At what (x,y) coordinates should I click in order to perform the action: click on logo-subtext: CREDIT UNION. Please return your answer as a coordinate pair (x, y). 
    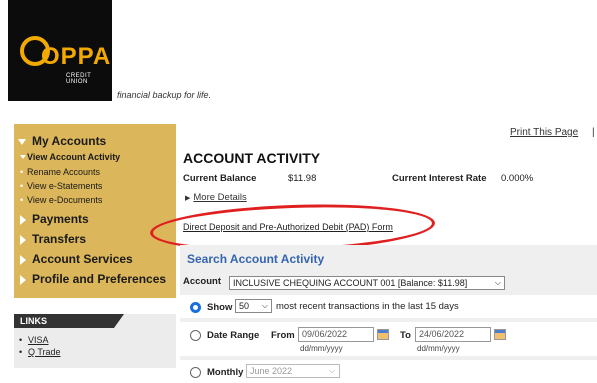
    Looking at the image, I should click on (79, 79).